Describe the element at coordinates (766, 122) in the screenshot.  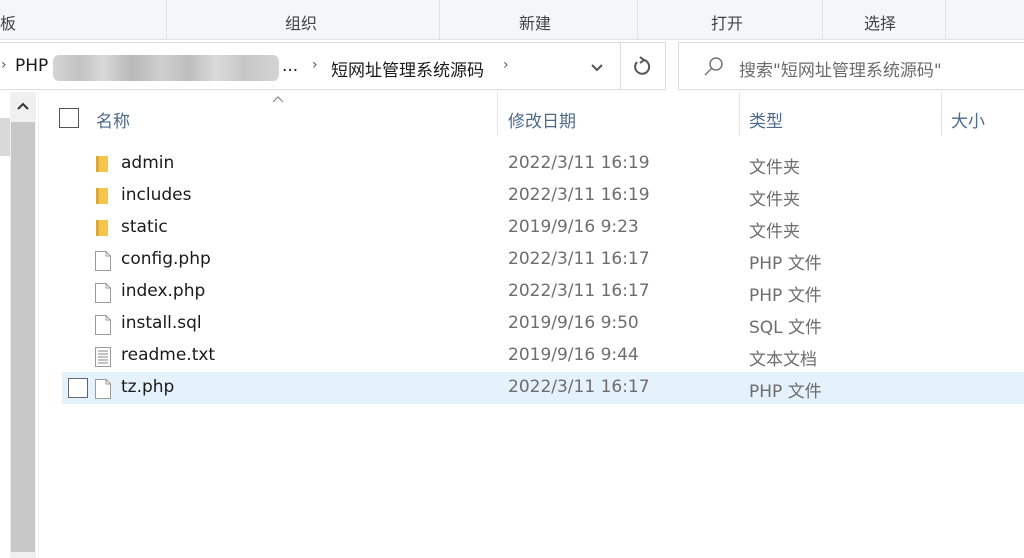
I see `column-header-label: 类型` at that location.